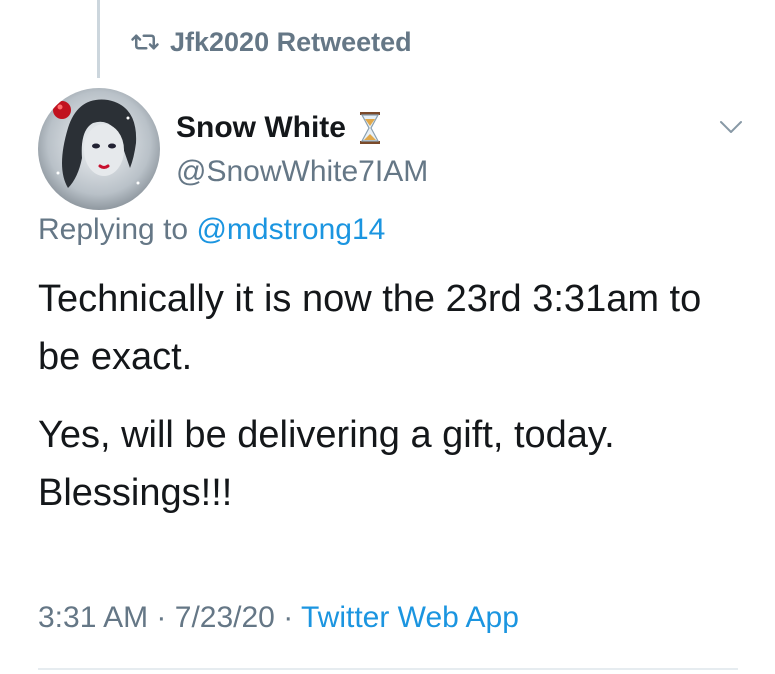 This screenshot has height=674, width=775. Describe the element at coordinates (98, 39) in the screenshot. I see `thread-line` at that location.